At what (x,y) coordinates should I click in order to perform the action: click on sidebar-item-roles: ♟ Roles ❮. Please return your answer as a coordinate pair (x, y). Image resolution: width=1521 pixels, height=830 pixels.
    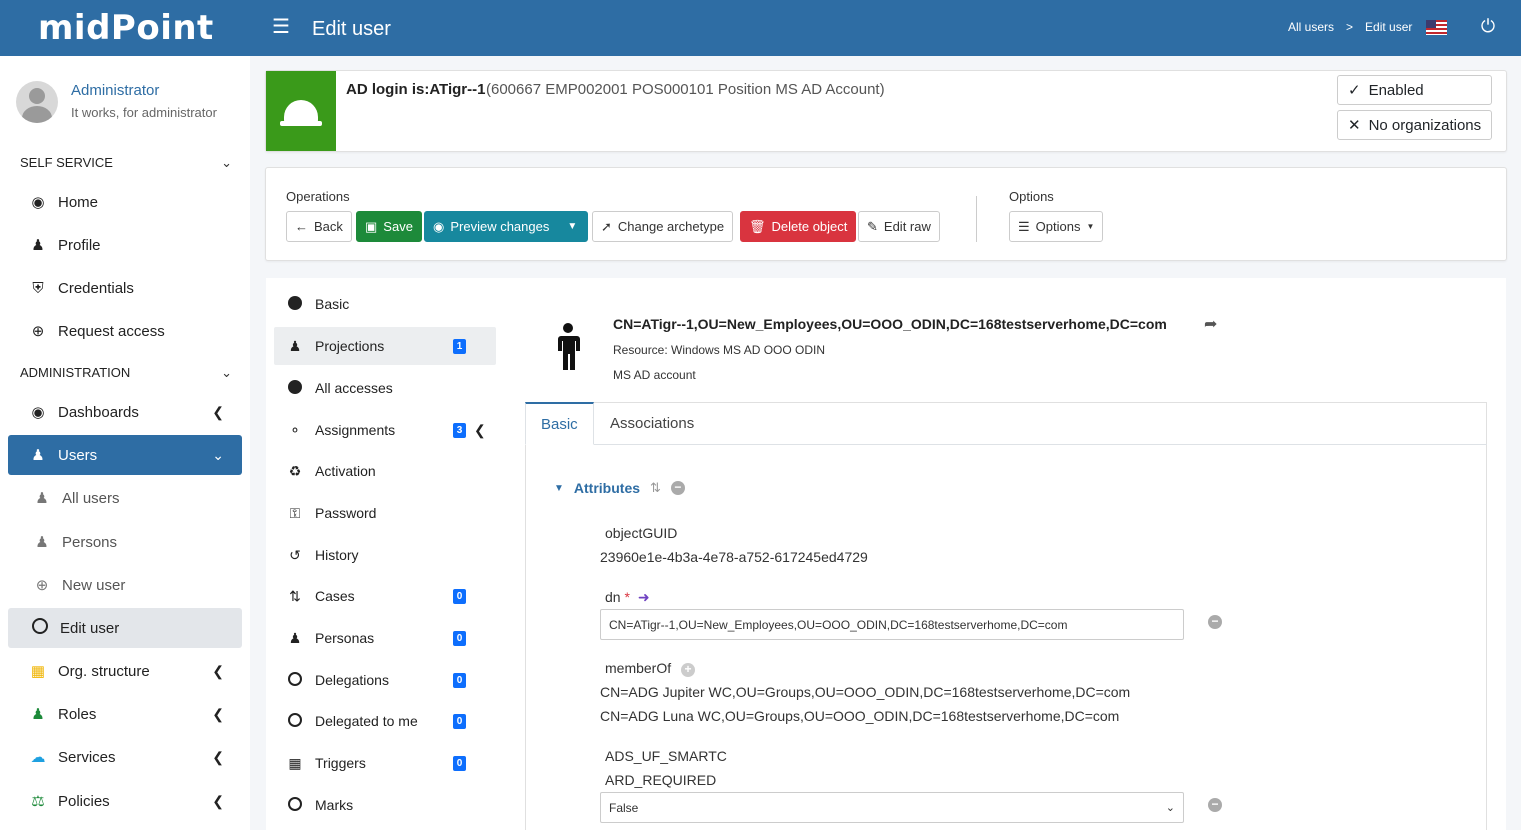
    Looking at the image, I should click on (125, 714).